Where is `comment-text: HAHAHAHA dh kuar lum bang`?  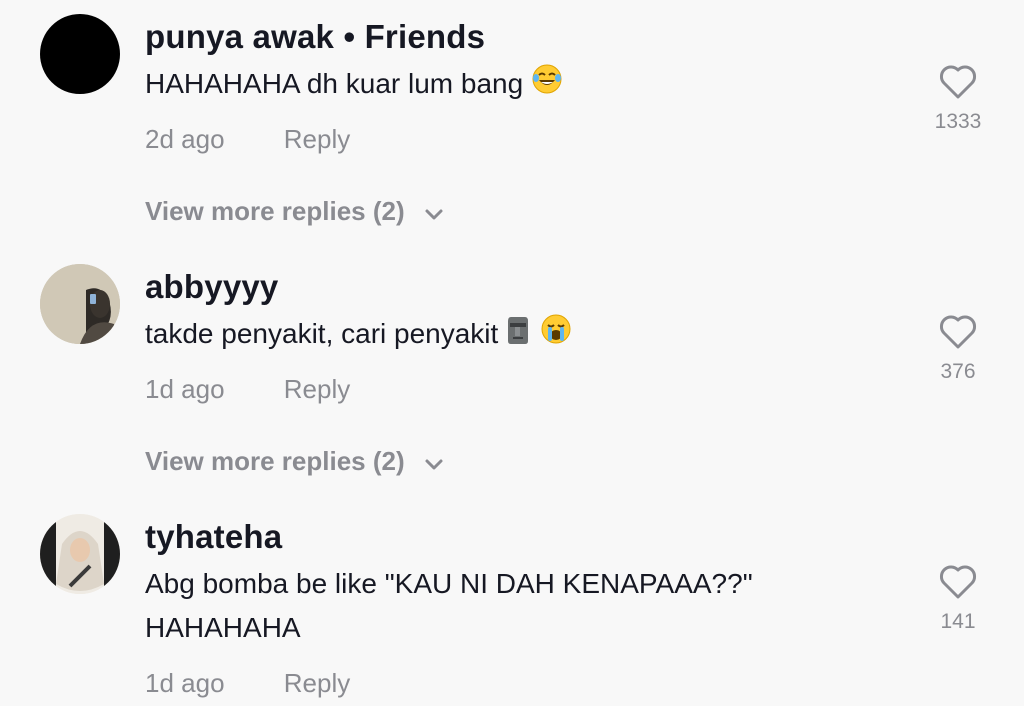 comment-text: HAHAHAHA dh kuar lum bang is located at coordinates (354, 85).